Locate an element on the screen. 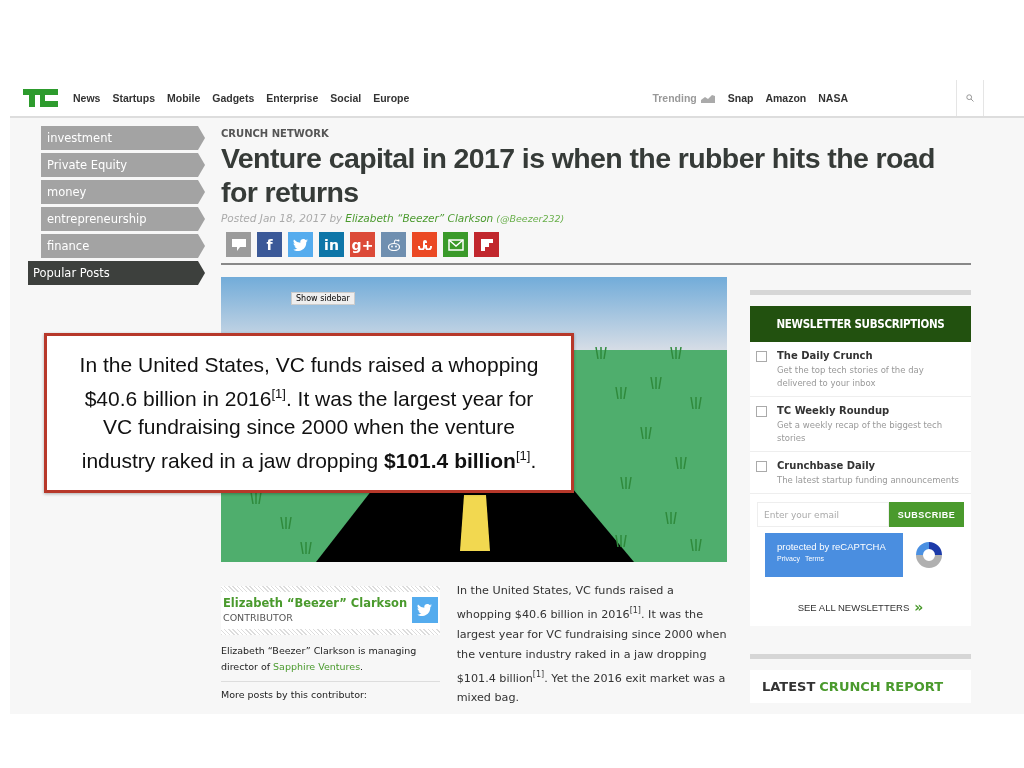  search-button is located at coordinates (970, 98).